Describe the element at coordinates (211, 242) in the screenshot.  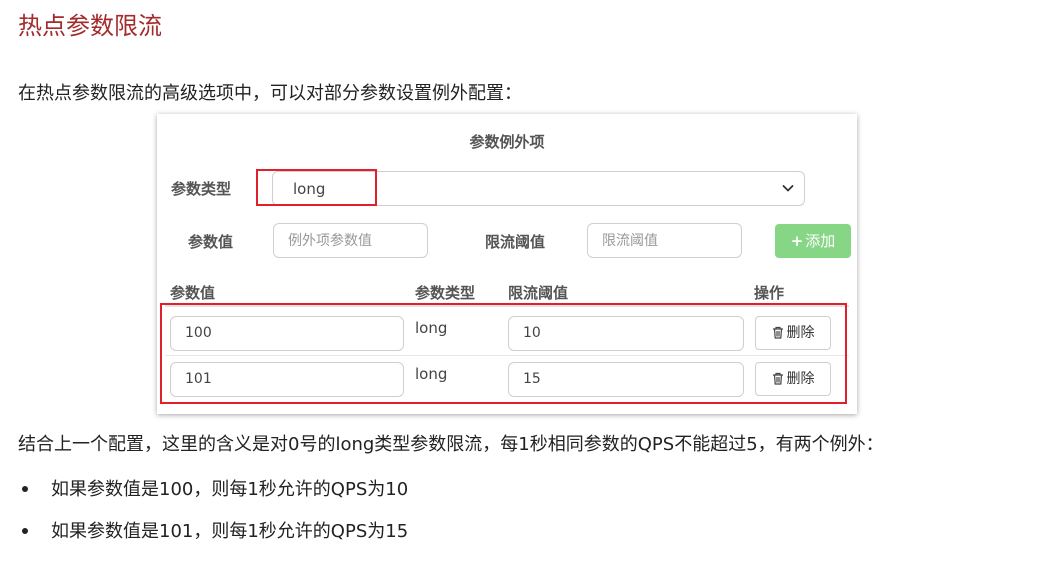
I see `param-value-label: 参数值` at that location.